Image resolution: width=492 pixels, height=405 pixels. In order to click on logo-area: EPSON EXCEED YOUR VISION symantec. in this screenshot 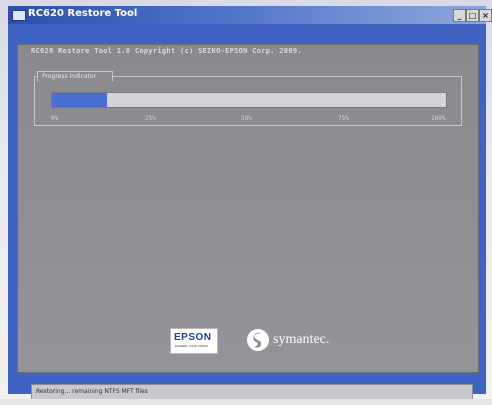, I will do `click(255, 343)`.